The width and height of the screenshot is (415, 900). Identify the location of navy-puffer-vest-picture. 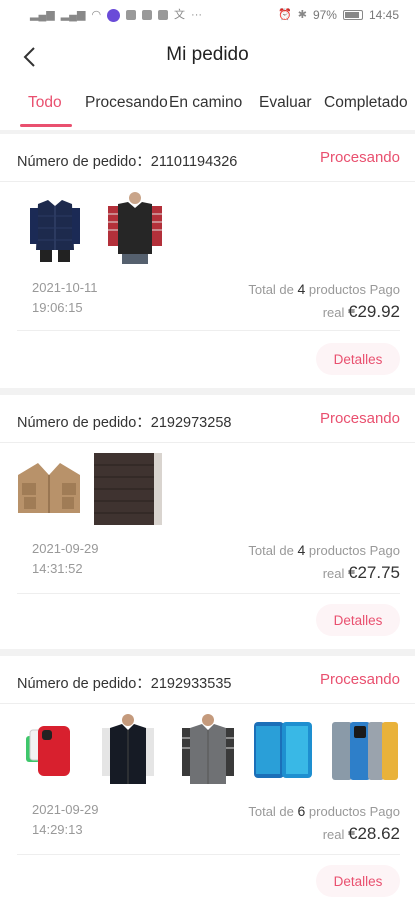
(55, 228).